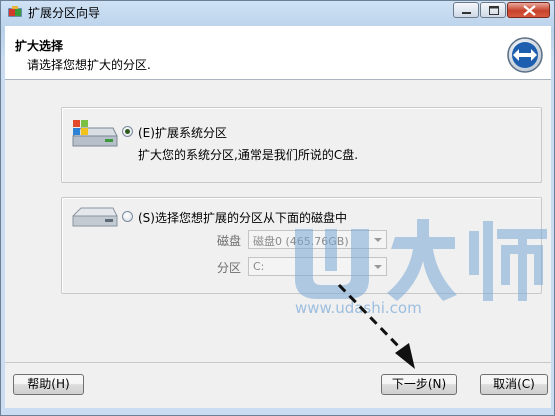  What do you see at coordinates (95, 217) in the screenshot?
I see `disk-drive-icon` at bounding box center [95, 217].